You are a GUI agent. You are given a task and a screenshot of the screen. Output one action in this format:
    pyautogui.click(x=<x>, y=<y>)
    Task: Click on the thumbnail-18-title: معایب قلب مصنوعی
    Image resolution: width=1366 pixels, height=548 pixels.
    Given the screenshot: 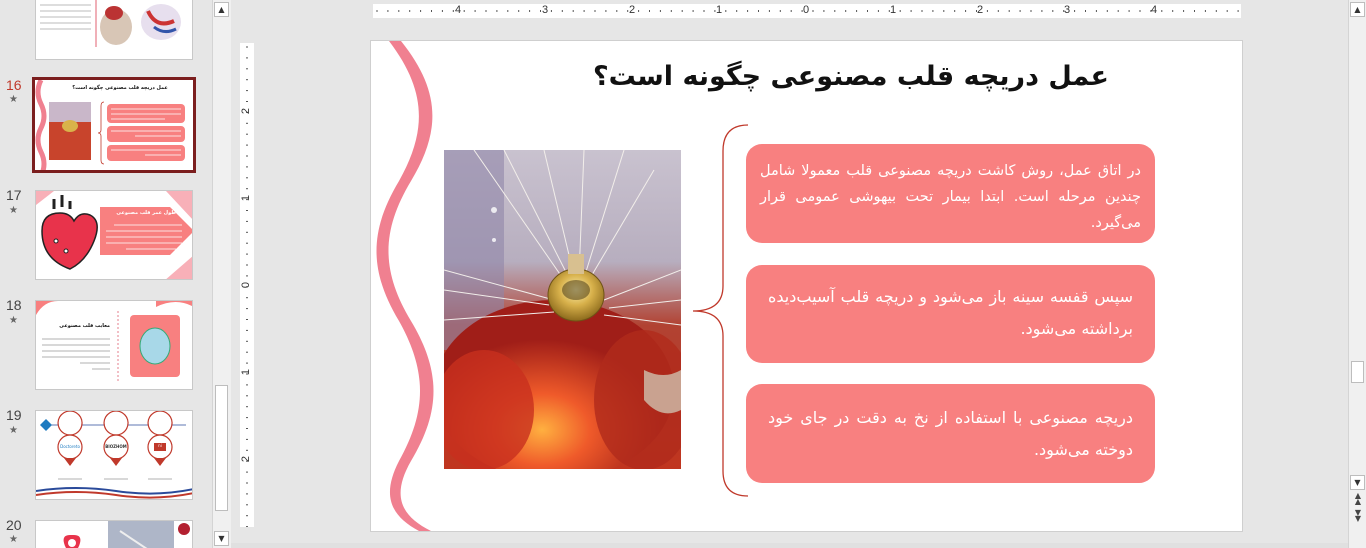 What is the action you would take?
    pyautogui.click(x=84, y=326)
    